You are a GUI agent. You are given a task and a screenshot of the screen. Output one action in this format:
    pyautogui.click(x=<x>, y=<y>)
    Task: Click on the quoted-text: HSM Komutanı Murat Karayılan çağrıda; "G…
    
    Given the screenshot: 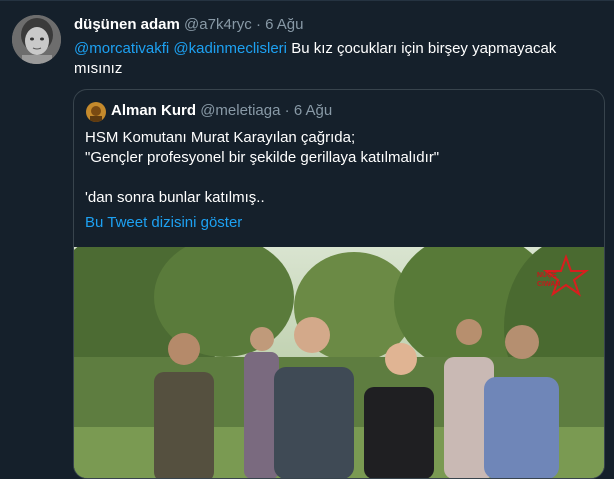 What is the action you would take?
    pyautogui.click(x=262, y=167)
    